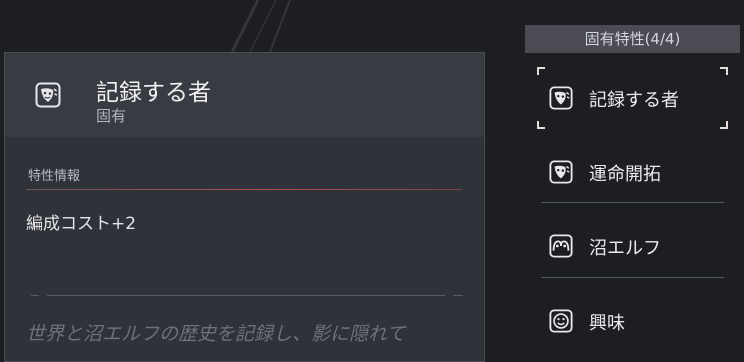 This screenshot has height=362, width=744. I want to click on trait-item-swamp-elf: 沼エルフ, so click(632, 246).